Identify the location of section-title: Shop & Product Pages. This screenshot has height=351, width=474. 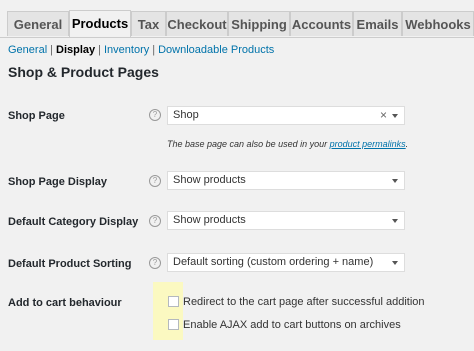
(83, 72).